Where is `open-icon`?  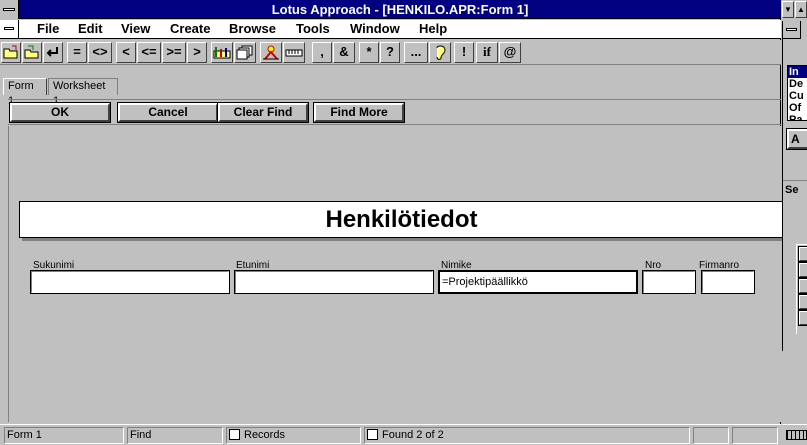
open-icon is located at coordinates (11, 52).